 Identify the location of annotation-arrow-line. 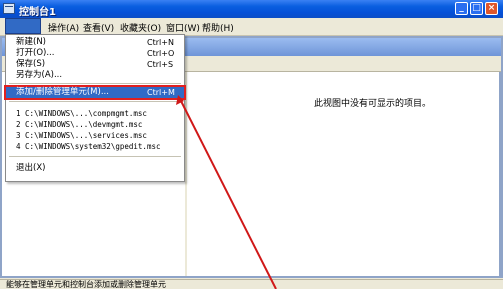
(228, 193).